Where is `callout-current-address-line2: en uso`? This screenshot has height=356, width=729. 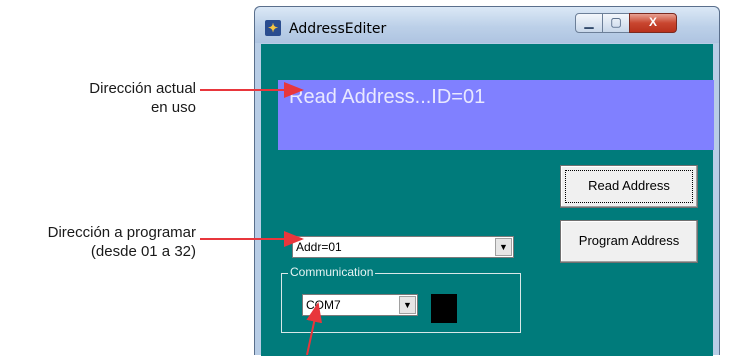
callout-current-address-line2: en uso is located at coordinates (173, 107).